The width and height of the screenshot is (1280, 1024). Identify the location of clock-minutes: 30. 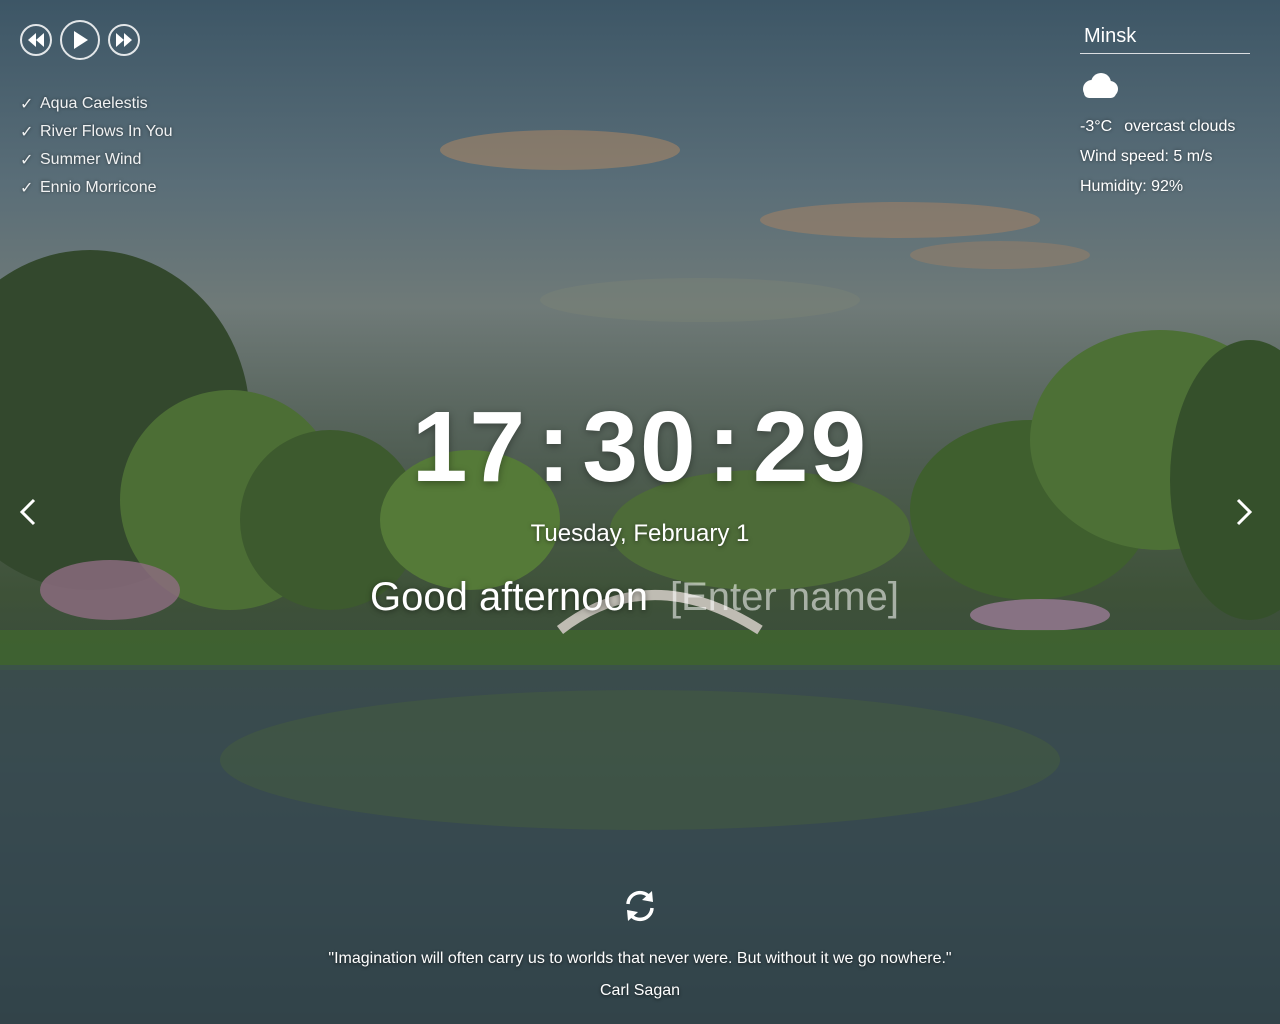
(640, 447).